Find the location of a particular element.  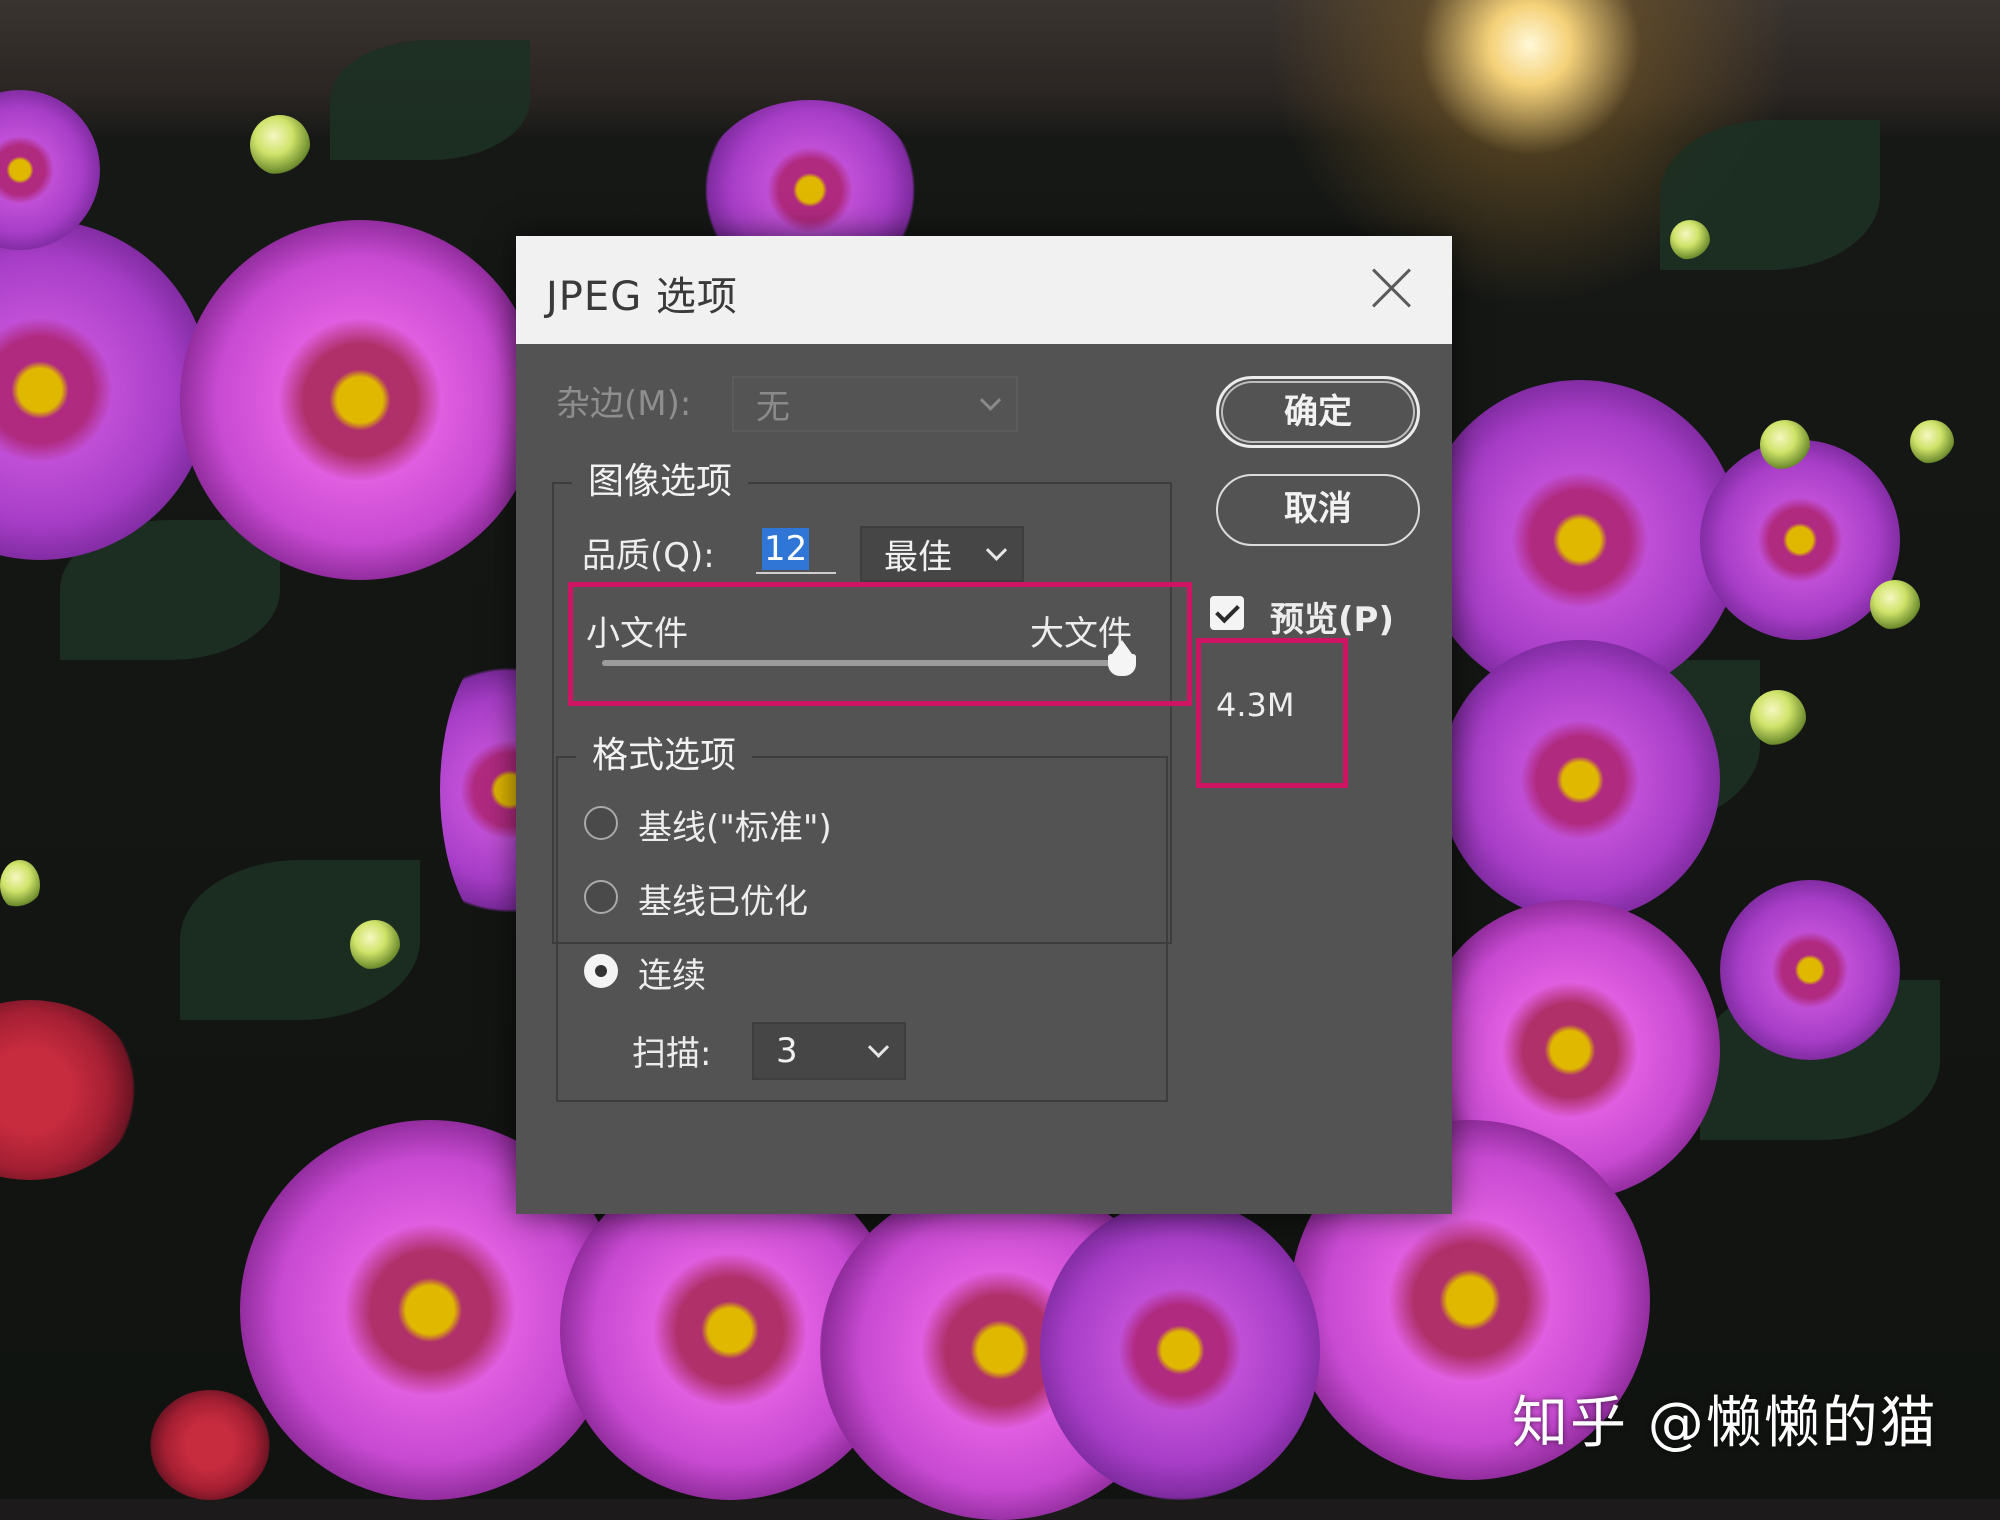

preview-label: 预览(P) is located at coordinates (1332, 620).